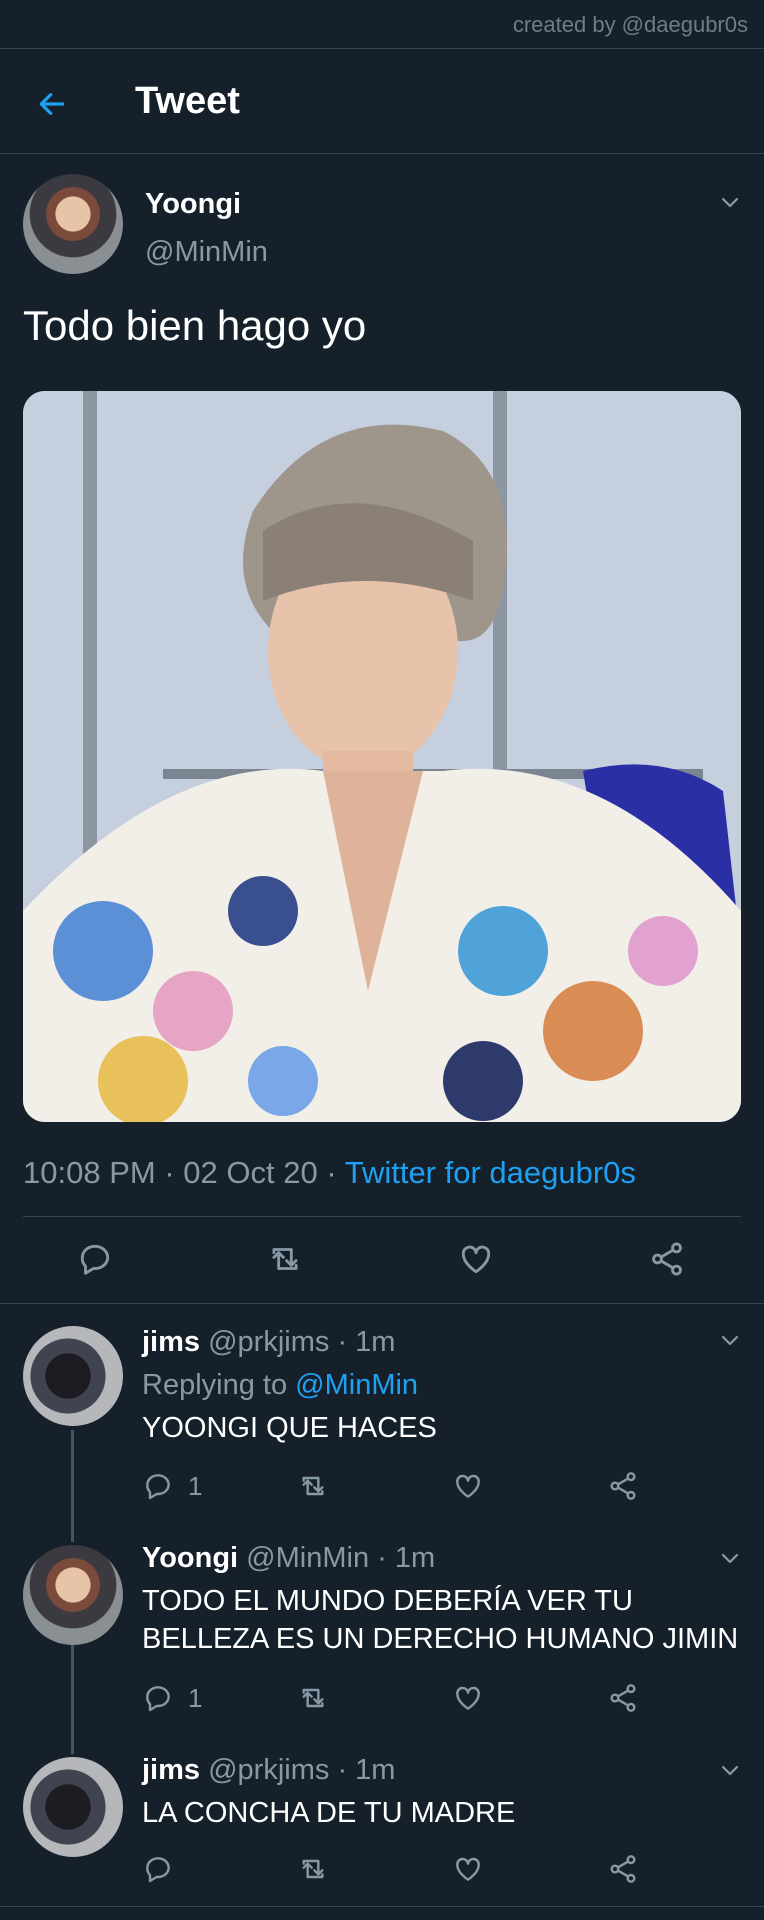 The width and height of the screenshot is (764, 1920). I want to click on top-divider, so click(382, 48).